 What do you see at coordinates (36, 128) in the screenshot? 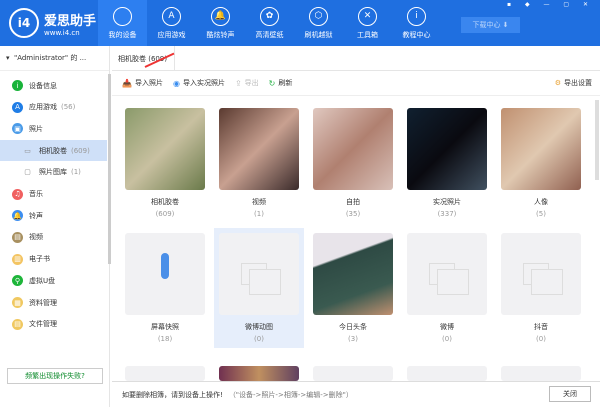
I see `sidebar-label: 照片` at bounding box center [36, 128].